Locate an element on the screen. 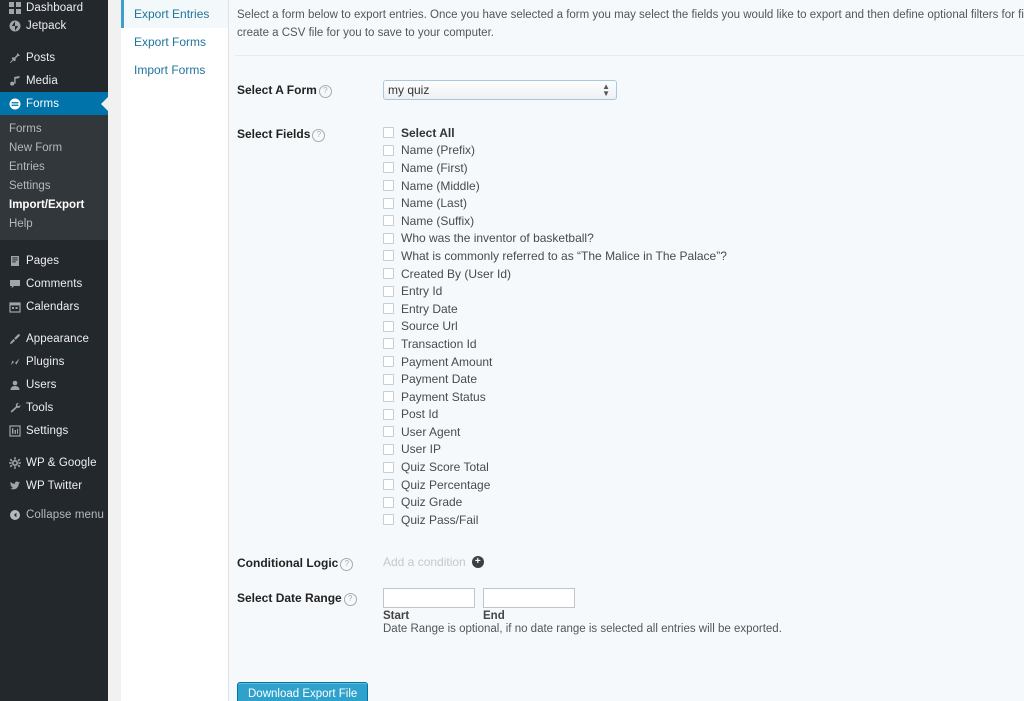 The image size is (1024, 701). field-checkbox-row: Source Url is located at coordinates (703, 327).